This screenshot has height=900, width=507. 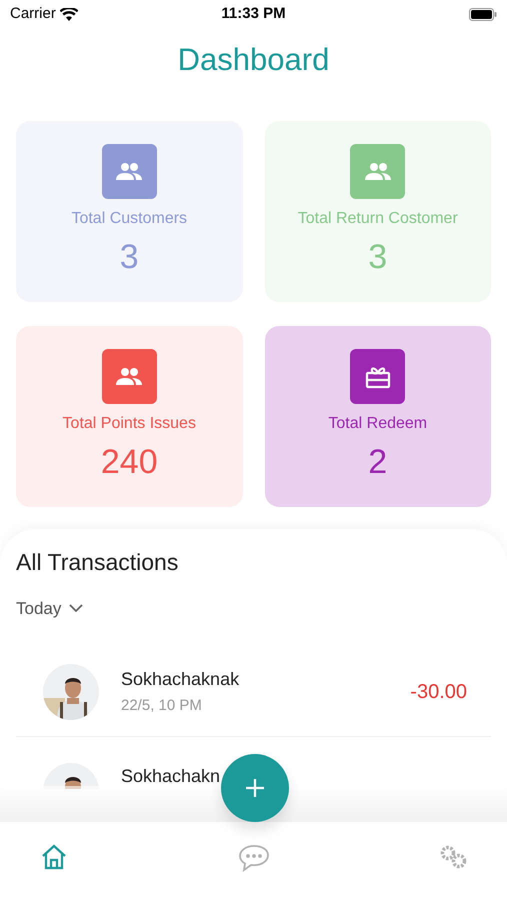 I want to click on stat-value: 2, so click(x=378, y=462).